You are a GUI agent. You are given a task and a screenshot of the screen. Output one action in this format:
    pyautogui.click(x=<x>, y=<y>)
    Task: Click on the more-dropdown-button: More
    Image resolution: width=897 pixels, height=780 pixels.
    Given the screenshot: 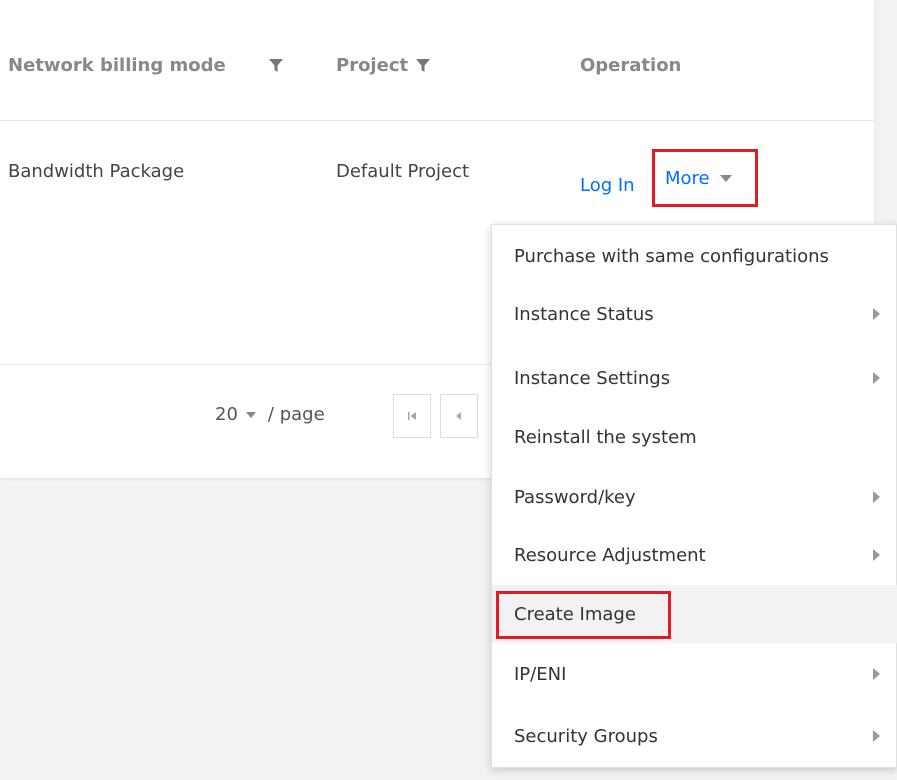 What is the action you would take?
    pyautogui.click(x=705, y=178)
    